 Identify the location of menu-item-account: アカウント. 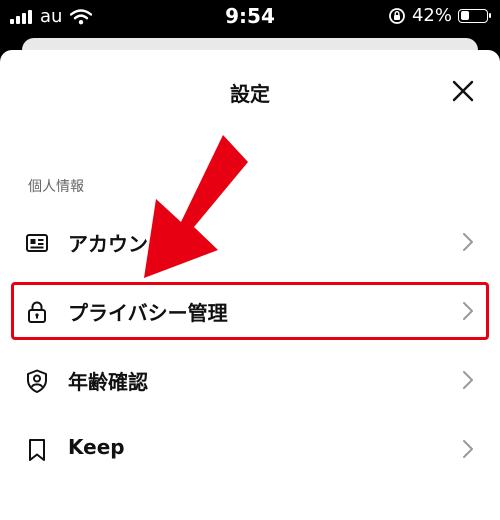
(250, 242).